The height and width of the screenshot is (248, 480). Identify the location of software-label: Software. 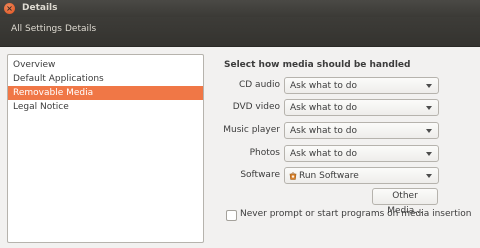
(260, 175).